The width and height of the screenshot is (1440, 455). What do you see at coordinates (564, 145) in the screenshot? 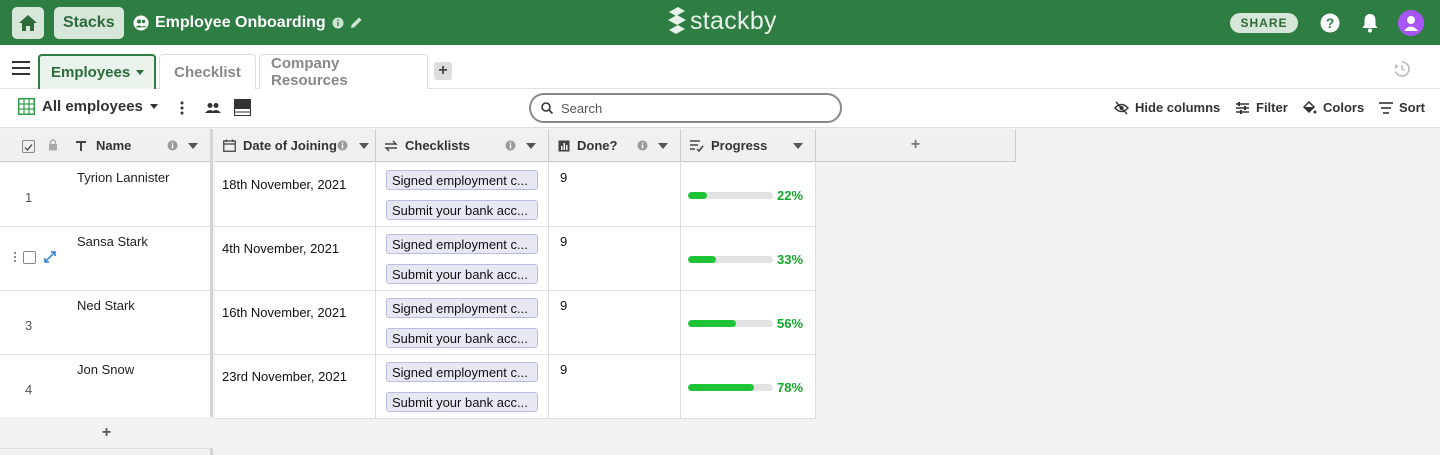
I see `rollup-chart-icon` at bounding box center [564, 145].